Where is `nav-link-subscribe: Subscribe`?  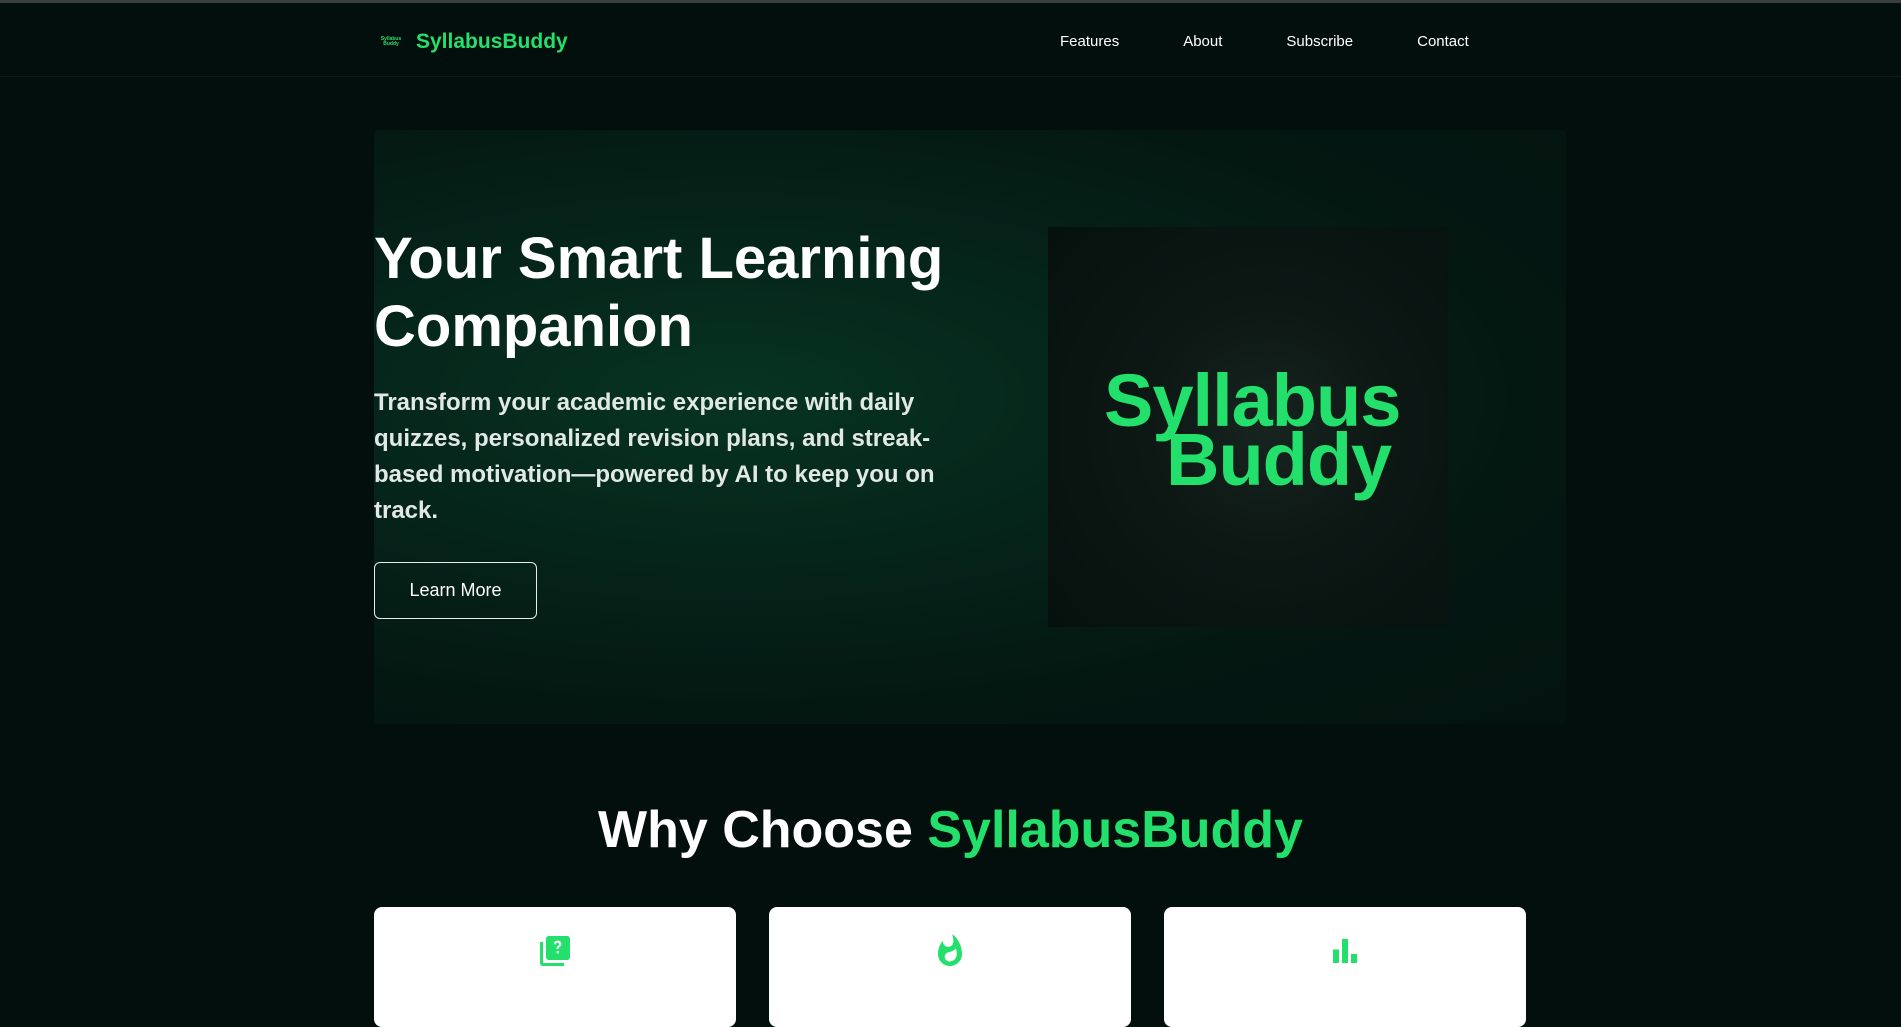 nav-link-subscribe: Subscribe is located at coordinates (1319, 42).